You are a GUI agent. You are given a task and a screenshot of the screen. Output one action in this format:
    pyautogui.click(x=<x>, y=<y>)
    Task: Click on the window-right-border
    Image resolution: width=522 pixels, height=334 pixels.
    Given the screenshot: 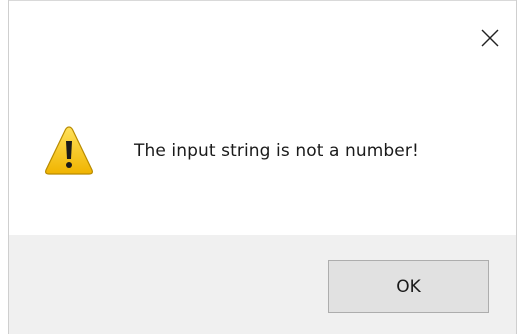 What is the action you would take?
    pyautogui.click(x=516, y=167)
    